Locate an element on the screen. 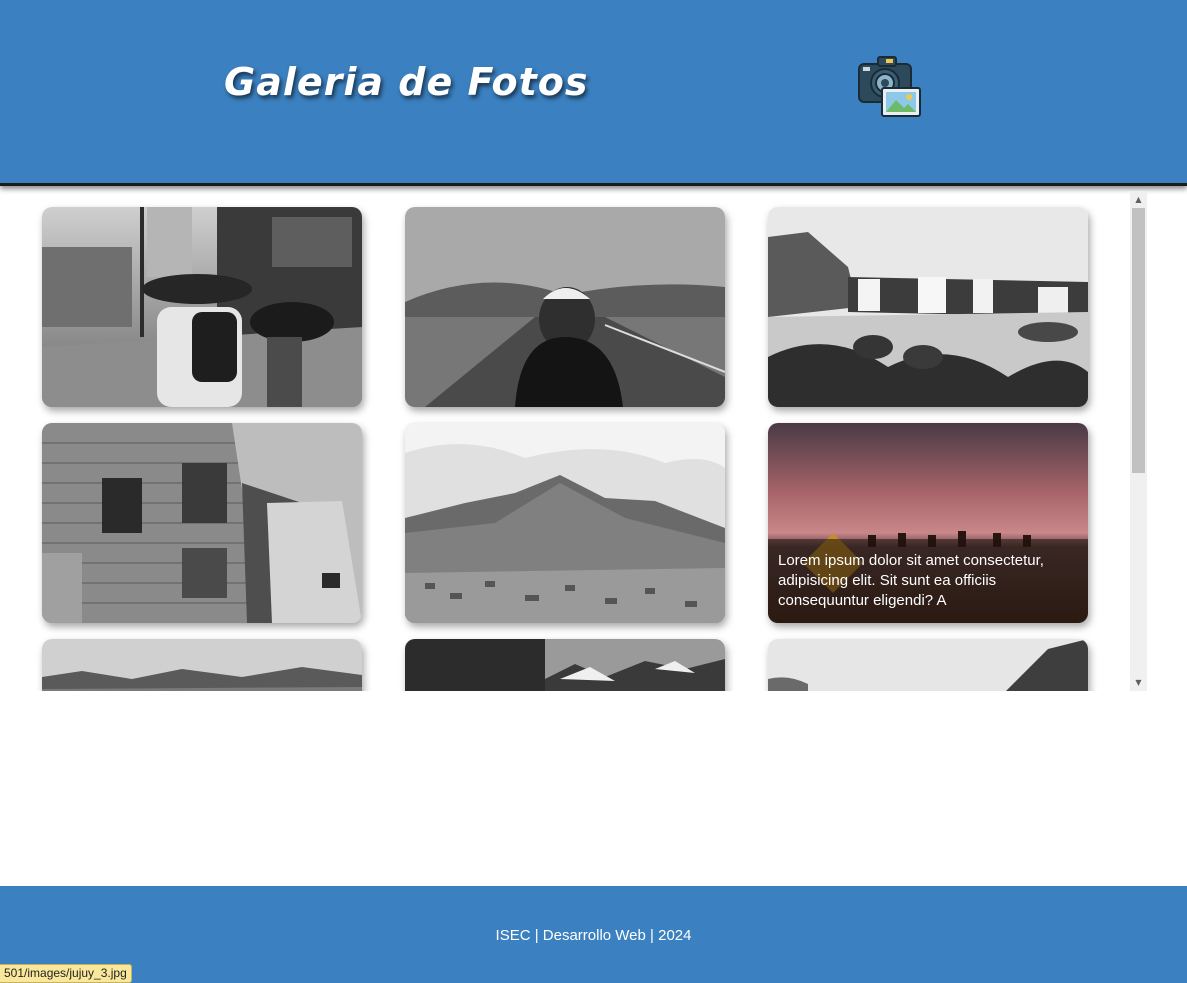 This screenshot has height=983, width=1187. photo-waterfalls-image is located at coordinates (928, 307).